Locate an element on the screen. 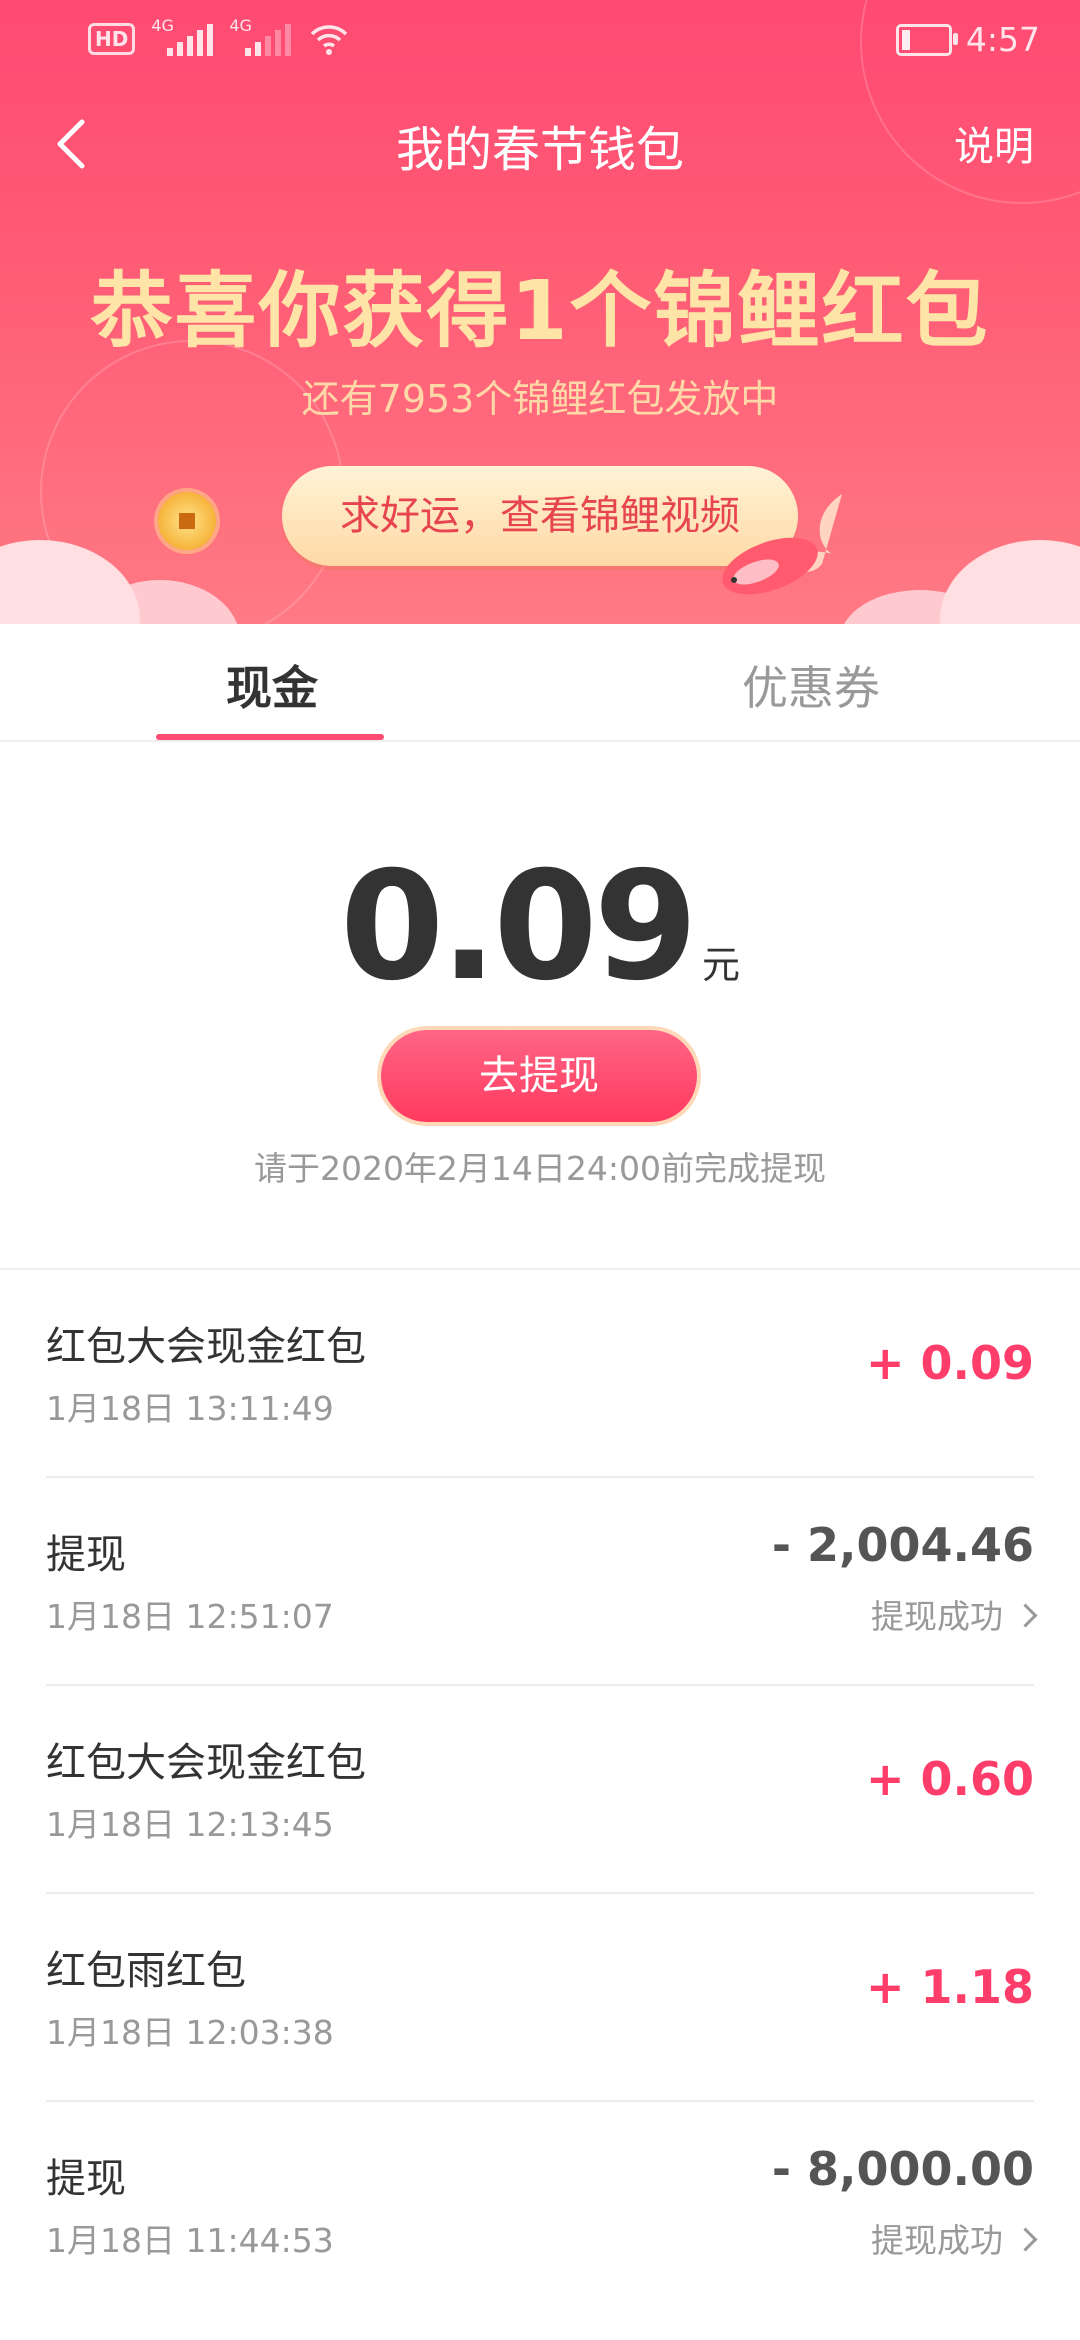 Image resolution: width=1080 pixels, height=2340 pixels. balance-amount: 0.09 is located at coordinates (518, 927).